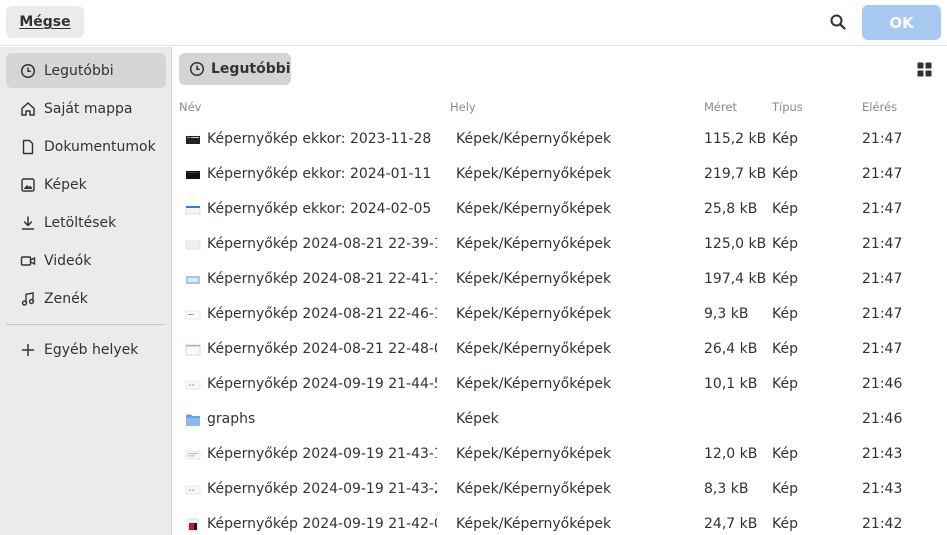 The image size is (947, 535). What do you see at coordinates (322, 349) in the screenshot?
I see `file-name: Képernyőkép 2024-08-21 22-48-06.png` at bounding box center [322, 349].